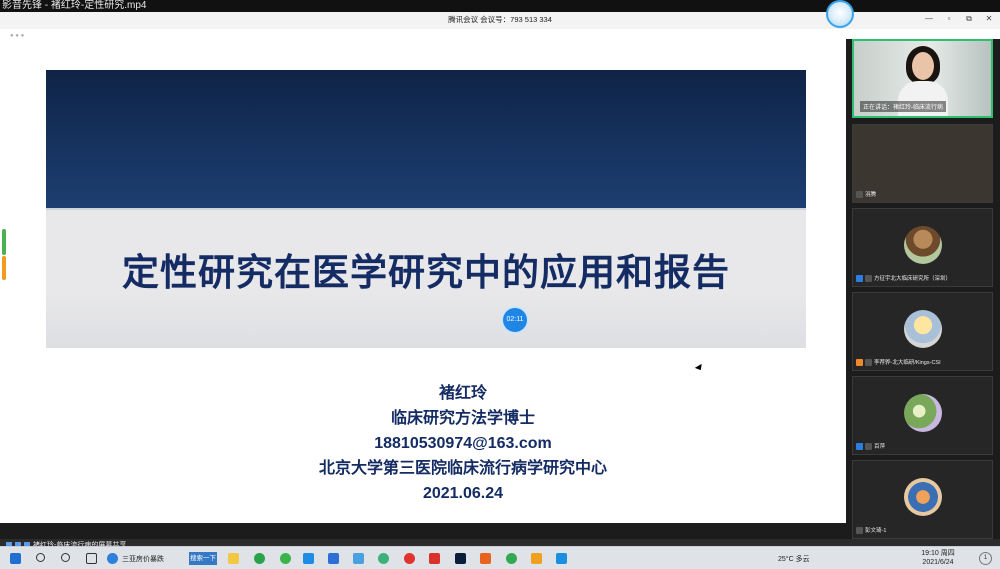  Describe the element at coordinates (871, 195) in the screenshot. I see `participant-name: 羽腾` at that location.